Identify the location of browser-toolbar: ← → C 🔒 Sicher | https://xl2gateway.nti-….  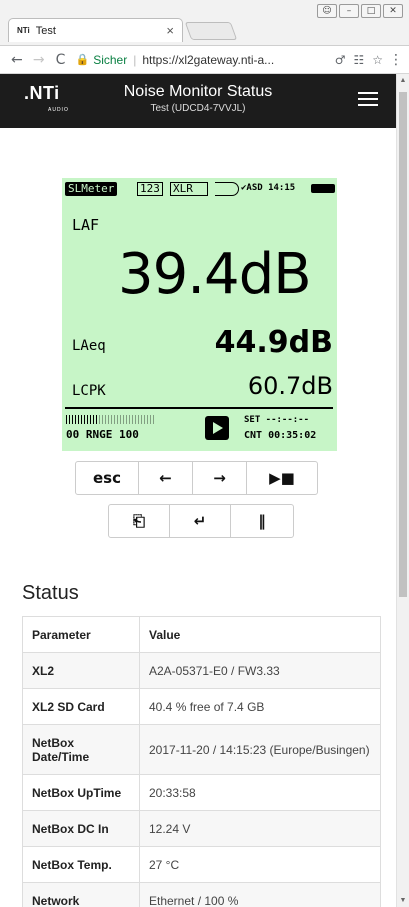
(204, 60).